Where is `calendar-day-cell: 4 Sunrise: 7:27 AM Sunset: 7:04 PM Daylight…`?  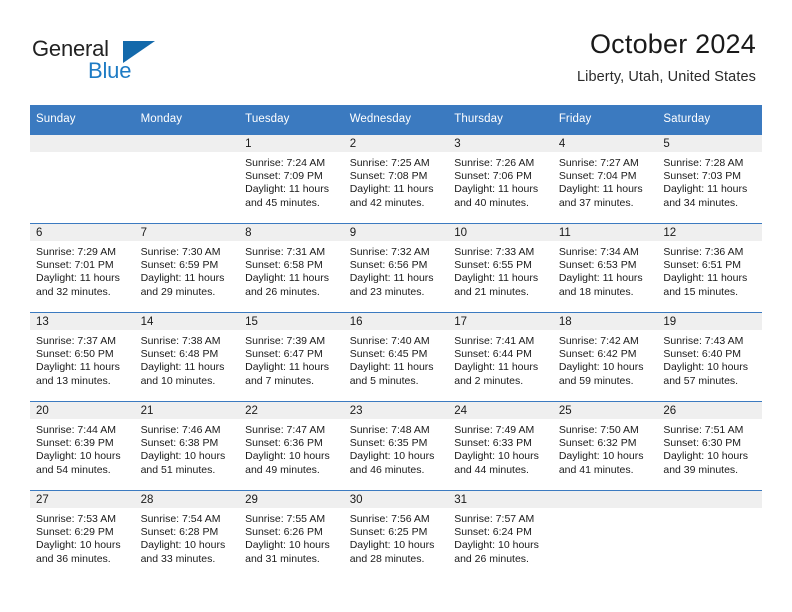 calendar-day-cell: 4 Sunrise: 7:27 AM Sunset: 7:04 PM Daylight… is located at coordinates (605, 179).